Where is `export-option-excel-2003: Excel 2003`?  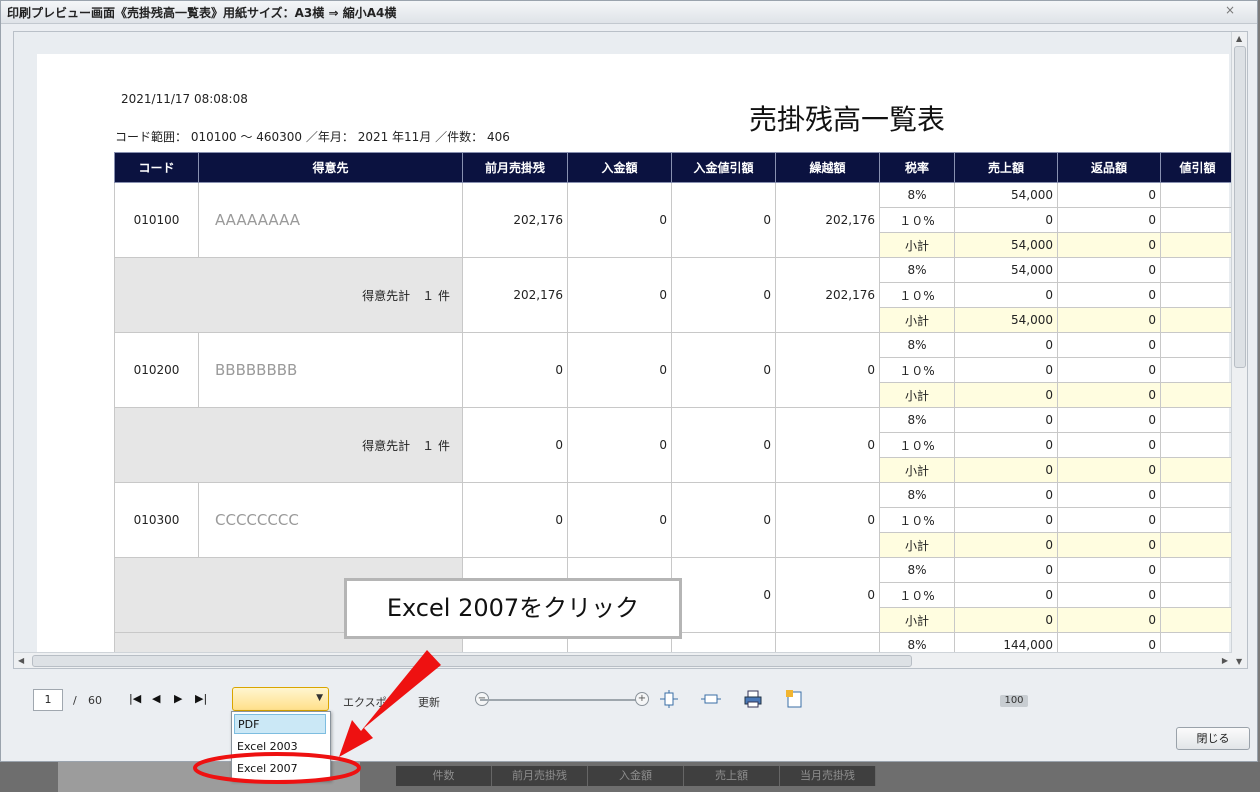 export-option-excel-2003: Excel 2003 is located at coordinates (280, 747).